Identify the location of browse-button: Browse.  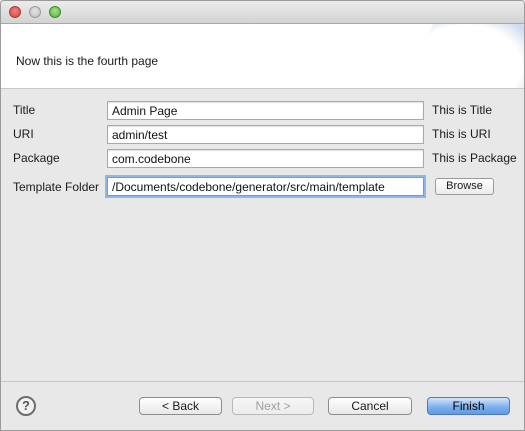
(464, 186).